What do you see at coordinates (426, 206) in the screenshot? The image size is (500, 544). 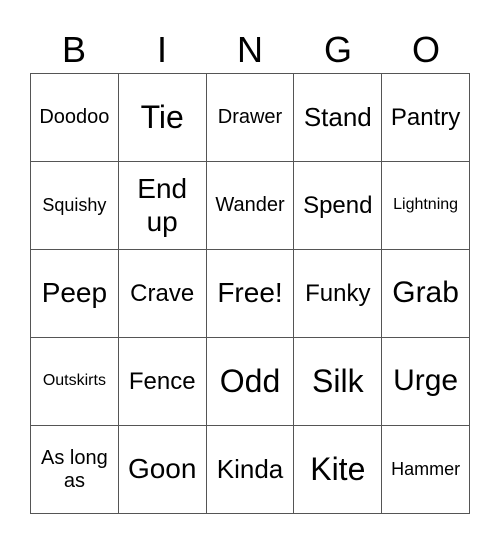 I see `bingo-cell: Lightning` at bounding box center [426, 206].